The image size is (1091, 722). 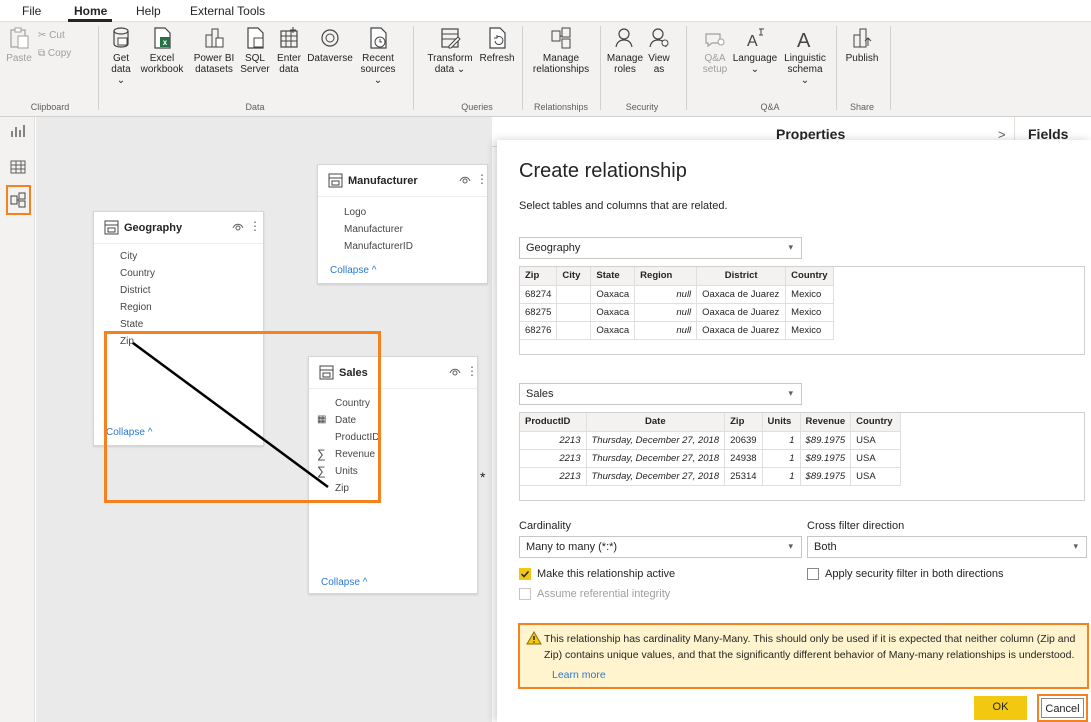 What do you see at coordinates (826, 422) in the screenshot?
I see `column-header: Revenue` at bounding box center [826, 422].